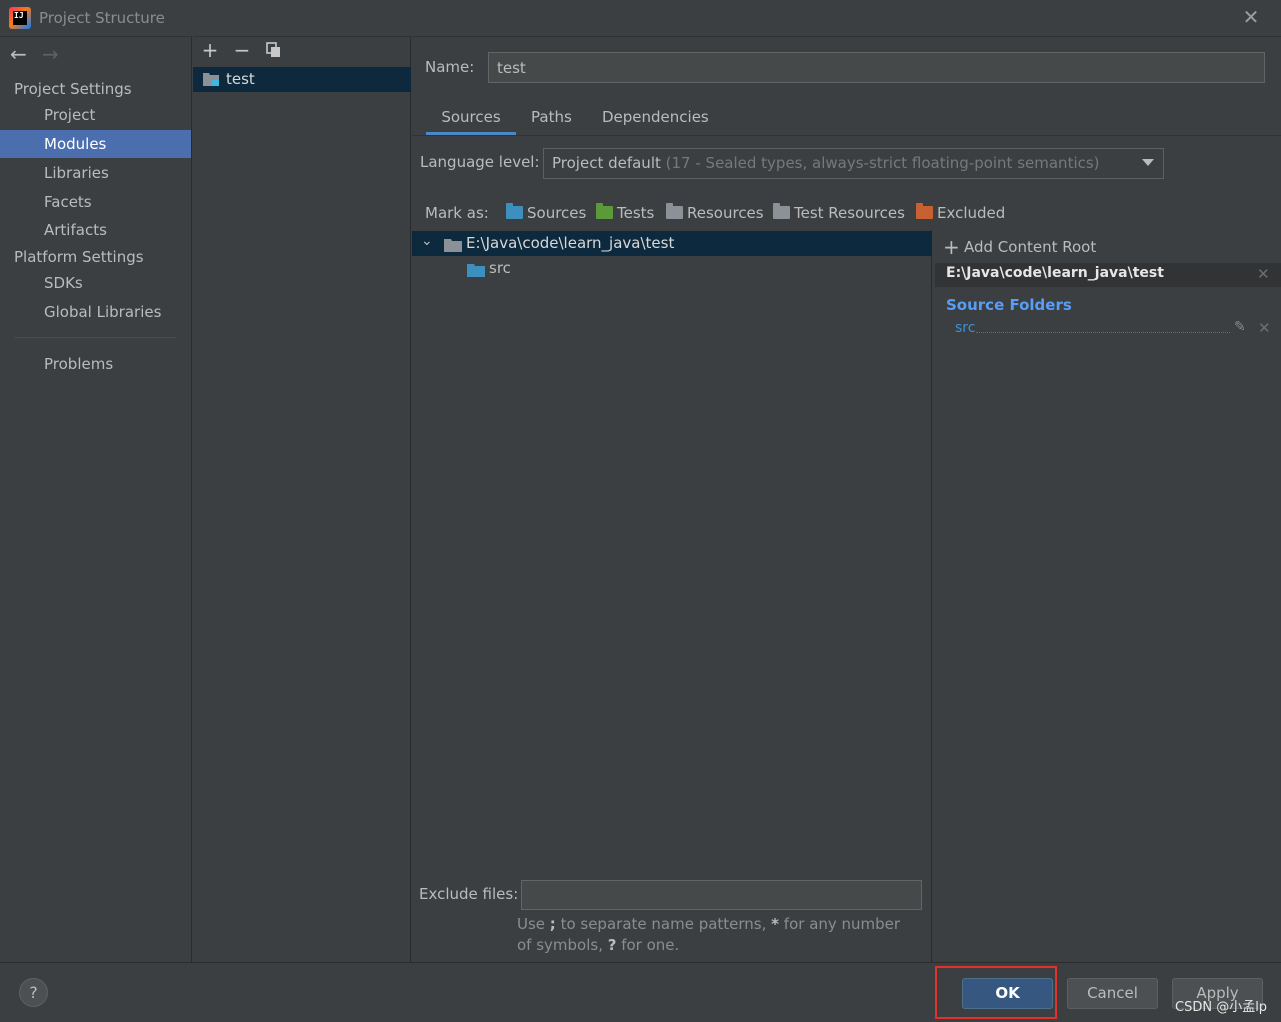 The image size is (1281, 1022). I want to click on mark-excluded-label: Excluded, so click(971, 213).